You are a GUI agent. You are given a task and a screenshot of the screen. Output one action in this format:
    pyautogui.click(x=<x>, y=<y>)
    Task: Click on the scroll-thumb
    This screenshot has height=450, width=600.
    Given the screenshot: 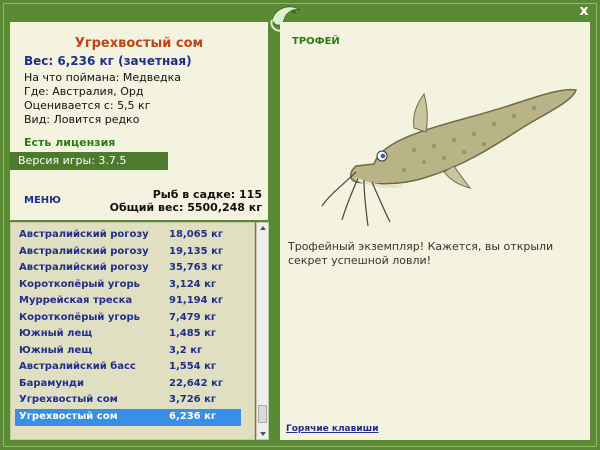 What is the action you would take?
    pyautogui.click(x=262, y=414)
    